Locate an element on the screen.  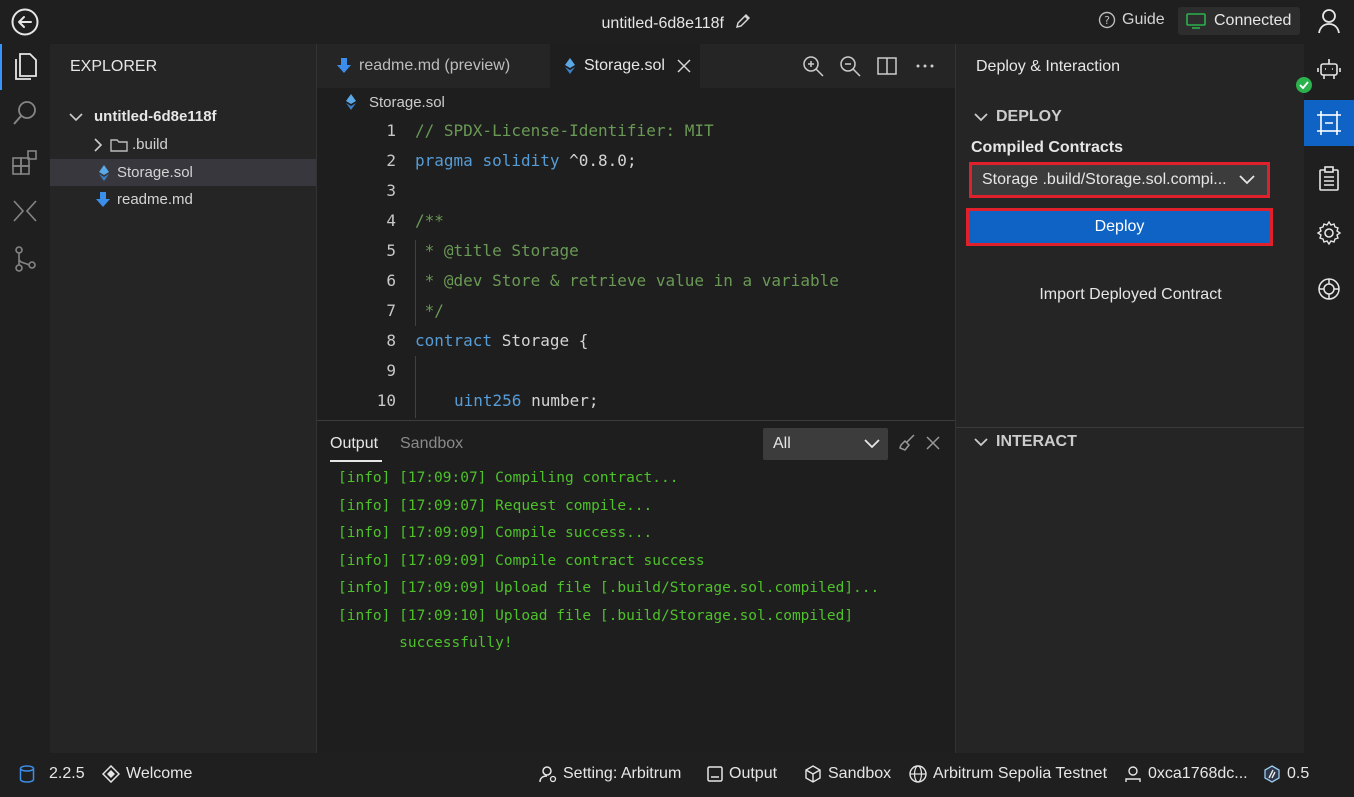
zoom-out-button is located at coordinates (850, 66).